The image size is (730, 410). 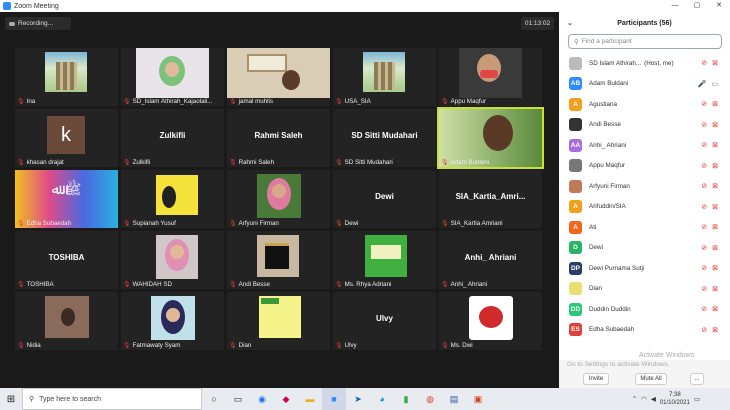 What do you see at coordinates (278, 199) in the screenshot?
I see `video-tile: 🎙 Arfyuni Firman` at bounding box center [278, 199].